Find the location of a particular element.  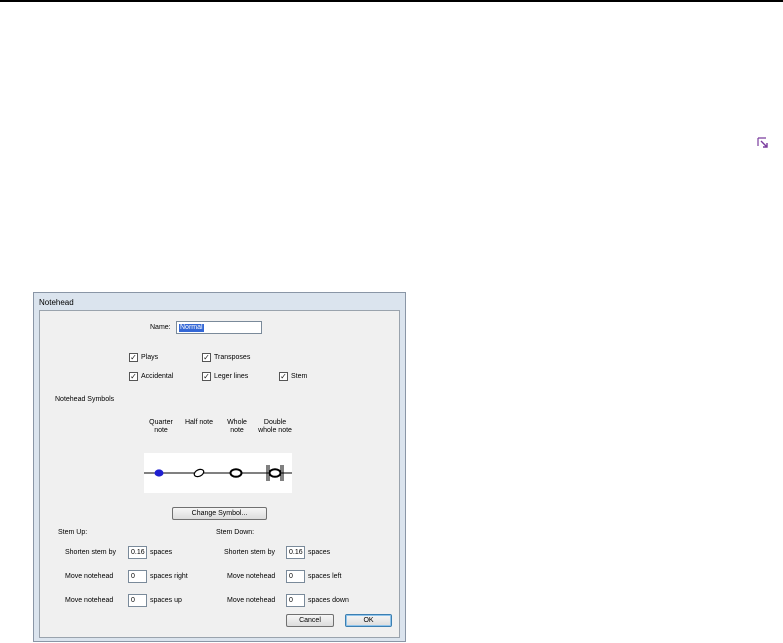

stem-up-move1-label: Move notehead is located at coordinates (89, 576).